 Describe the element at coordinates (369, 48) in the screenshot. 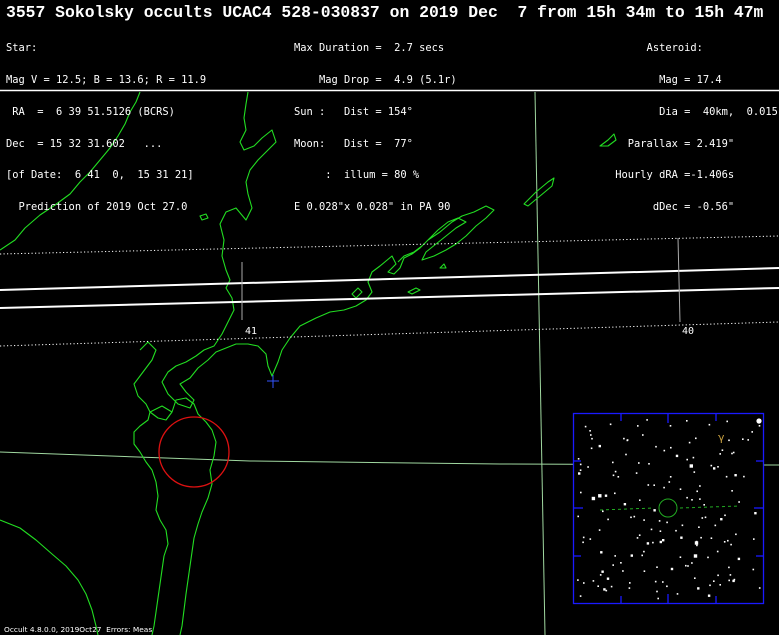

I see `event-line: Max Duration = 2.7 secs` at that location.